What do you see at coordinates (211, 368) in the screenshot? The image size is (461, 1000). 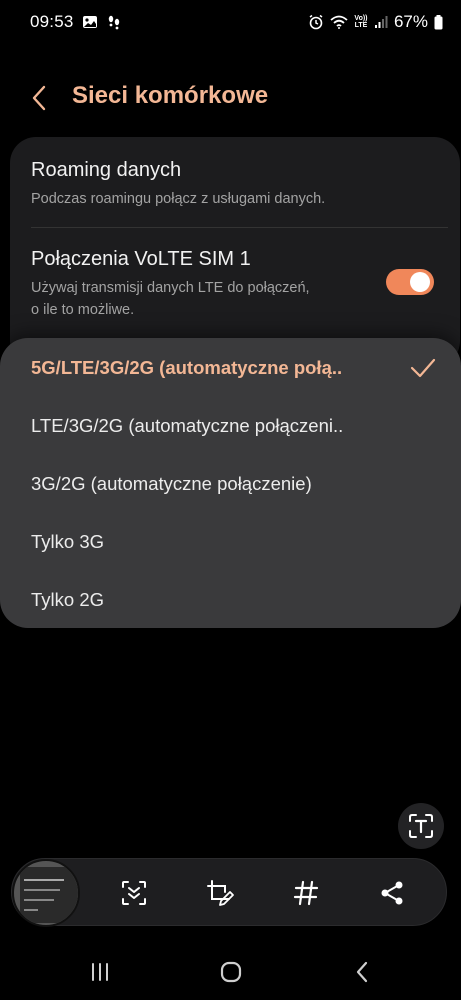 I see `network-option-5g-lte-3g-2g: 5G/LTE/3G/2G (automatyczne połą..` at bounding box center [211, 368].